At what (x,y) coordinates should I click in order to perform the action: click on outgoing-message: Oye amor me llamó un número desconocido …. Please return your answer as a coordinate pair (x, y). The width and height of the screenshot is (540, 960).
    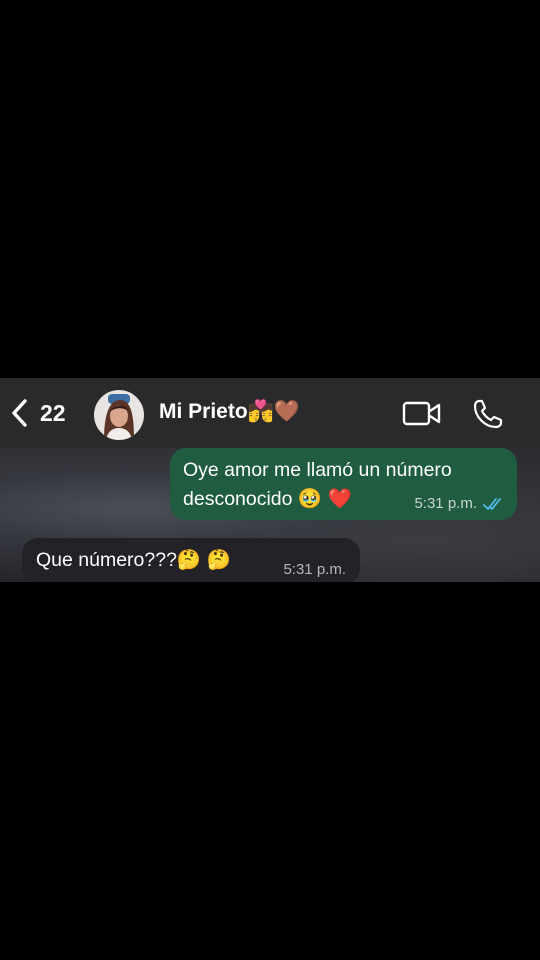
    Looking at the image, I should click on (343, 484).